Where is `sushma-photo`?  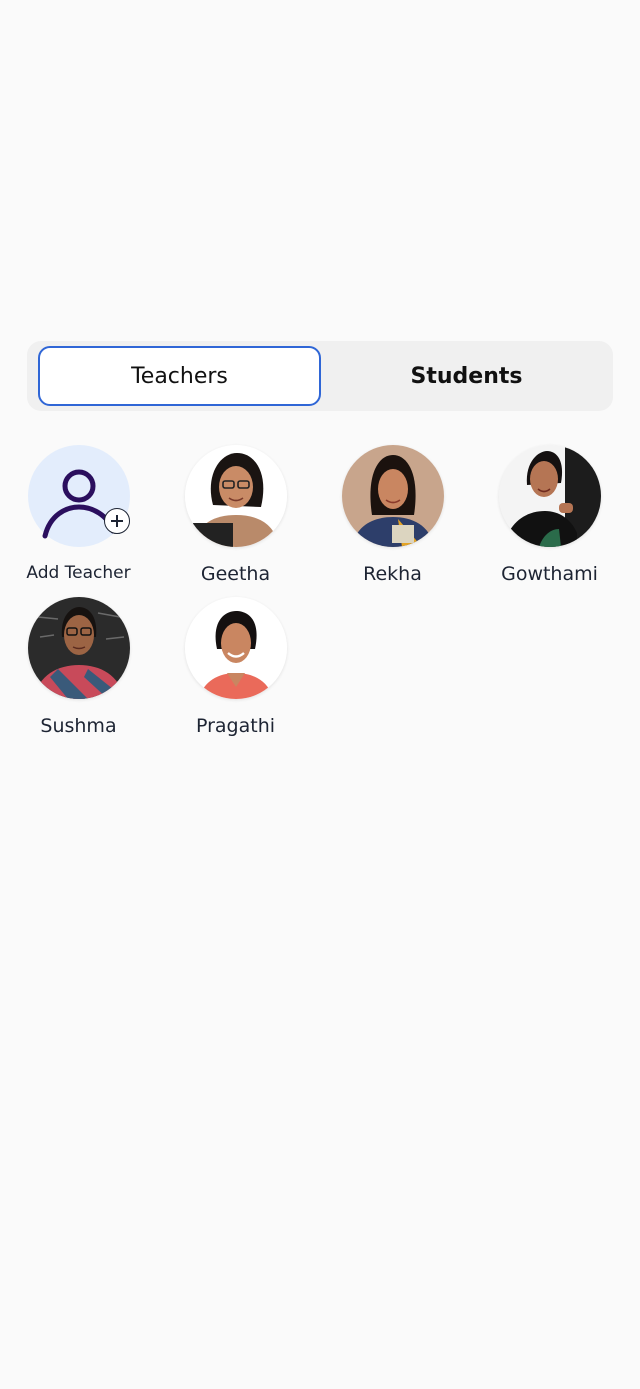 sushma-photo is located at coordinates (78, 648).